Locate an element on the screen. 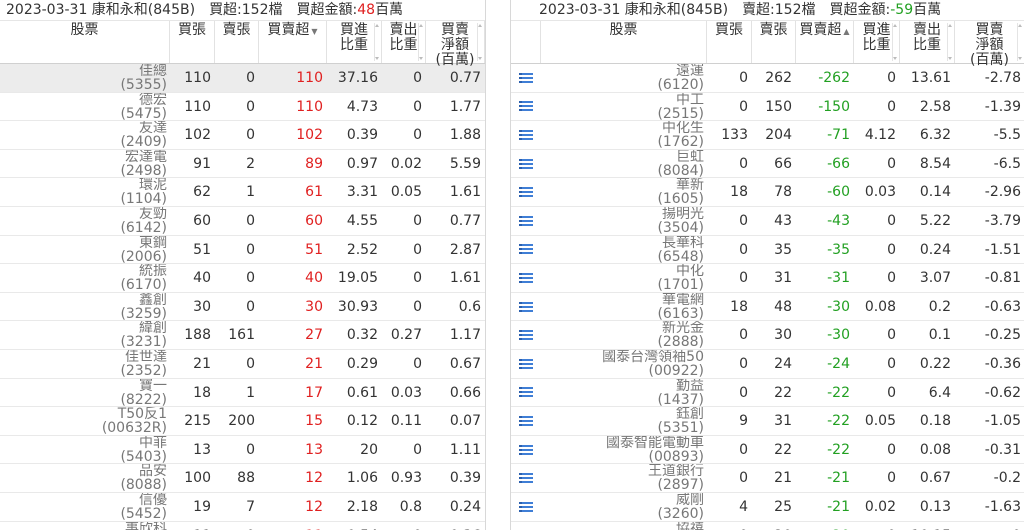  table-row: 品安 (8088) 100 88 12 1.06 0.93 0.39 is located at coordinates (242, 478).